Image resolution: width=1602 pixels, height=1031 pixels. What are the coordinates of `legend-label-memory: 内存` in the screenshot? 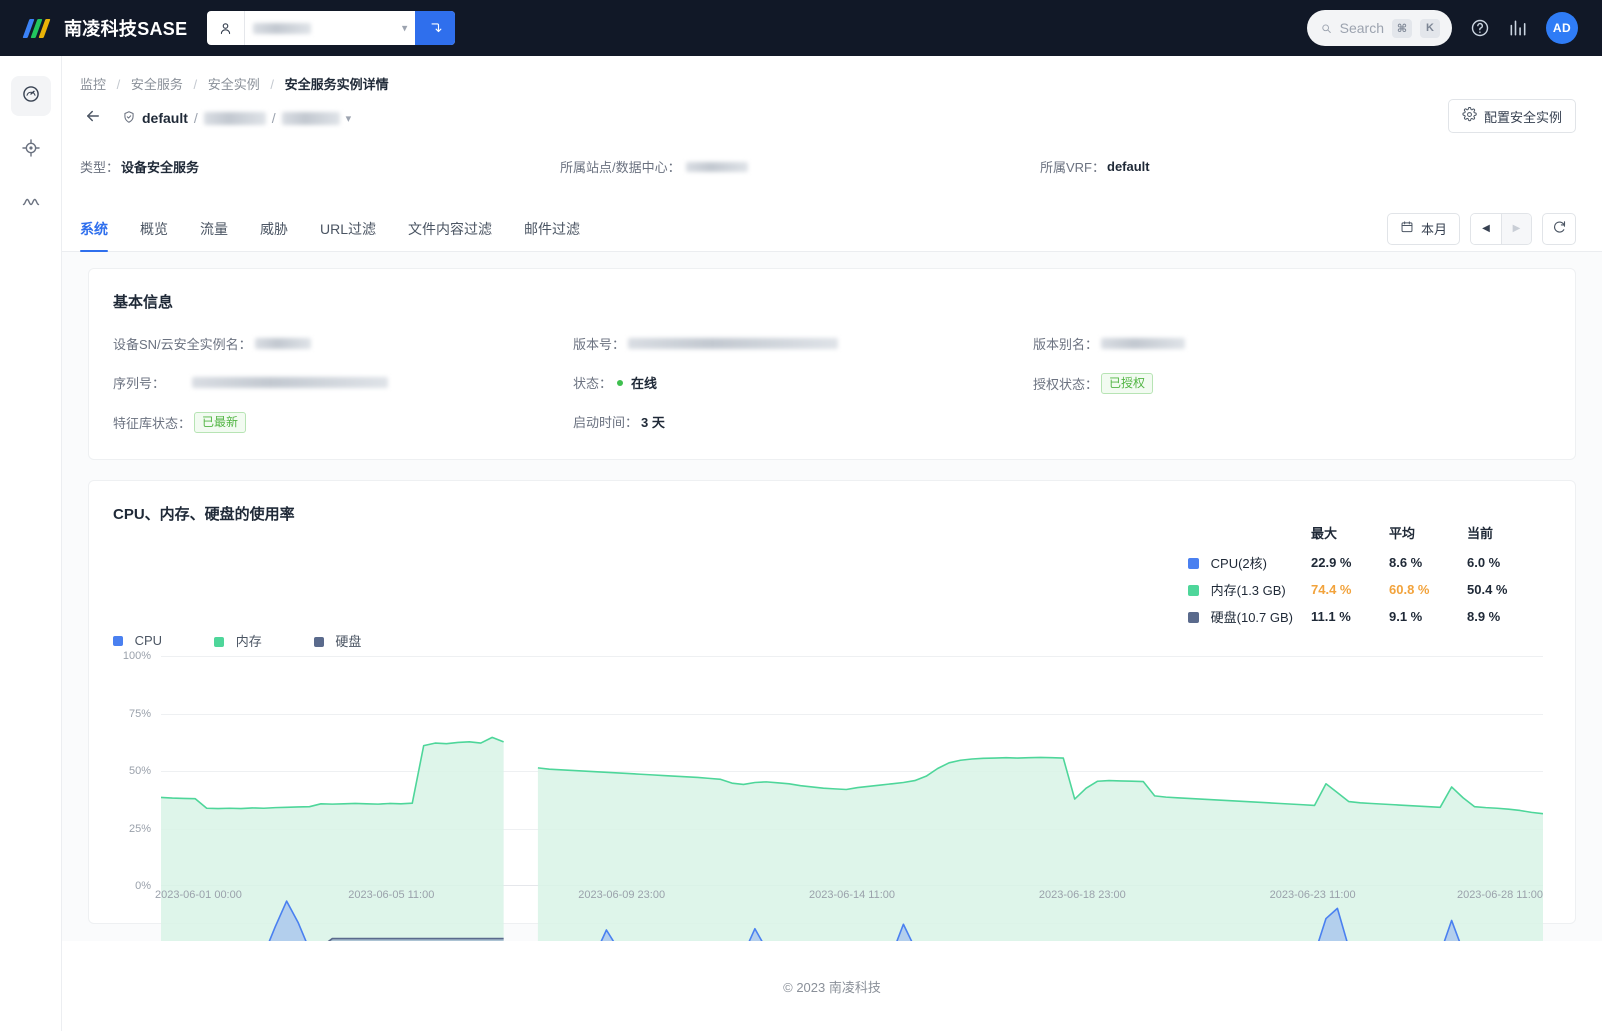 It's located at (248, 641).